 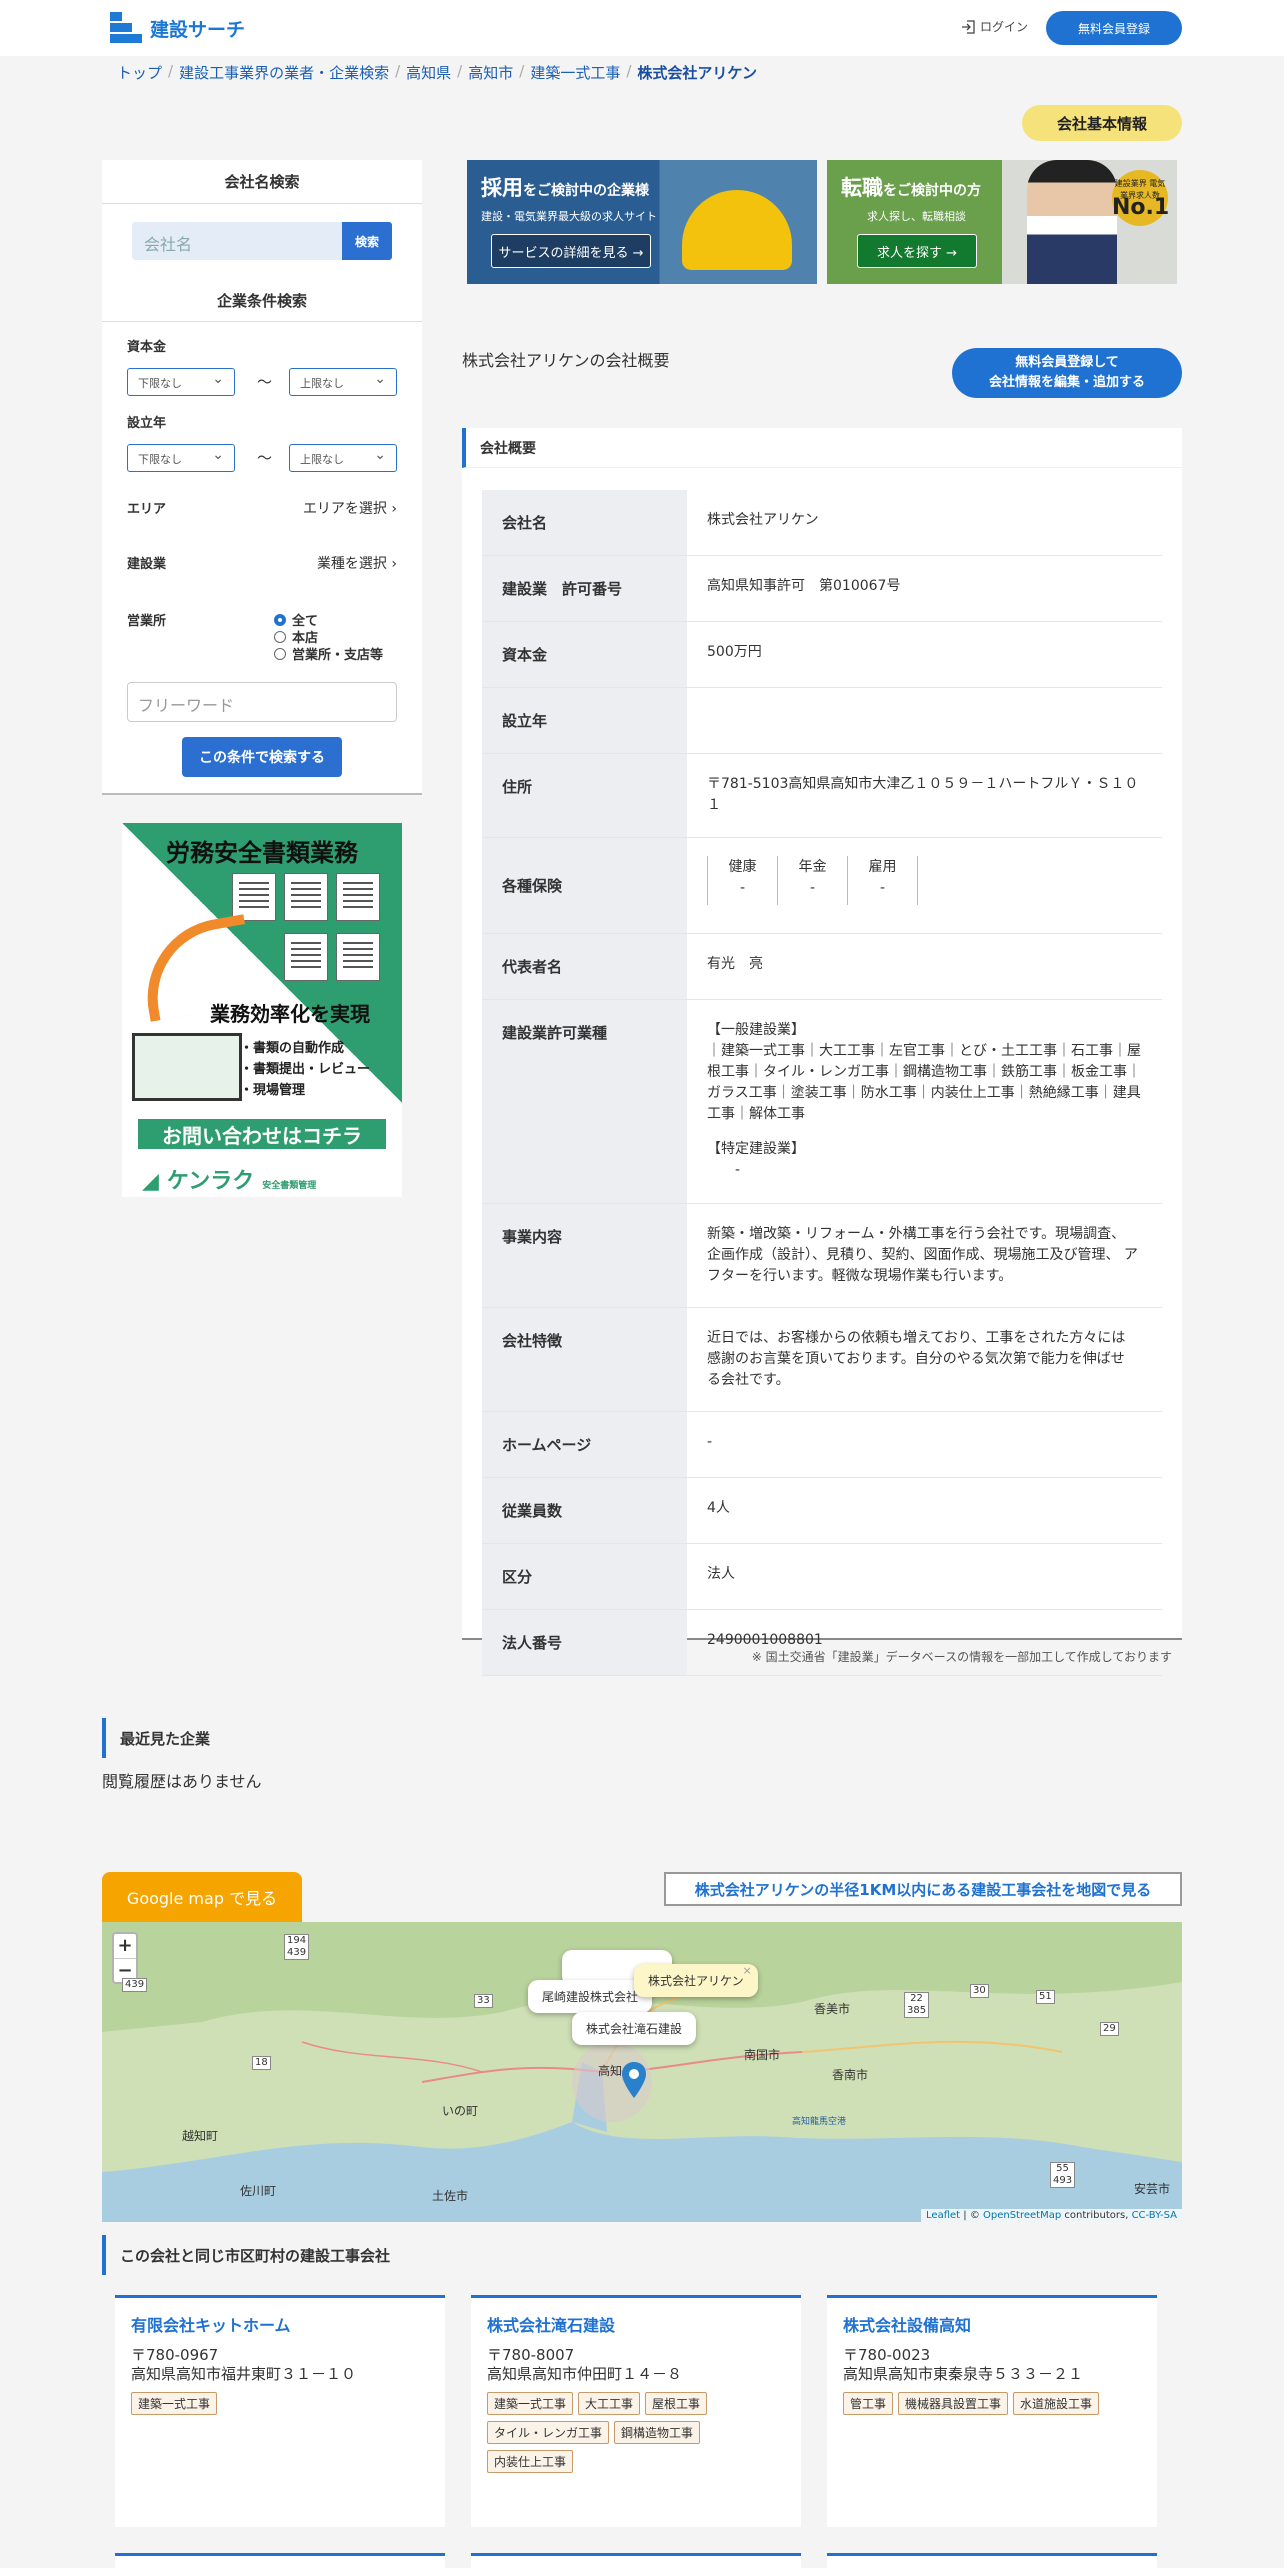 I want to click on office-label: 営業所, so click(x=147, y=621).